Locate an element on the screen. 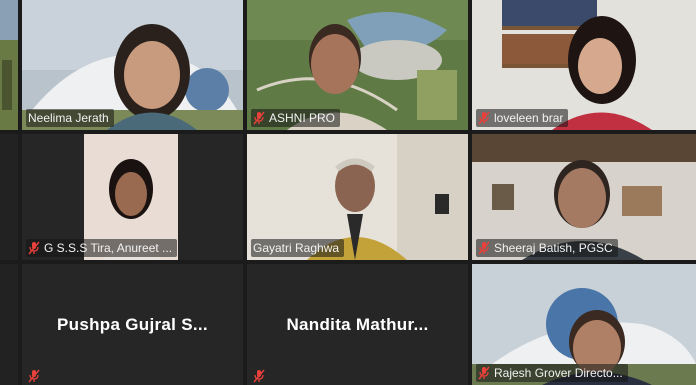 Image resolution: width=696 pixels, height=385 pixels. edge-scene is located at coordinates (9, 65).